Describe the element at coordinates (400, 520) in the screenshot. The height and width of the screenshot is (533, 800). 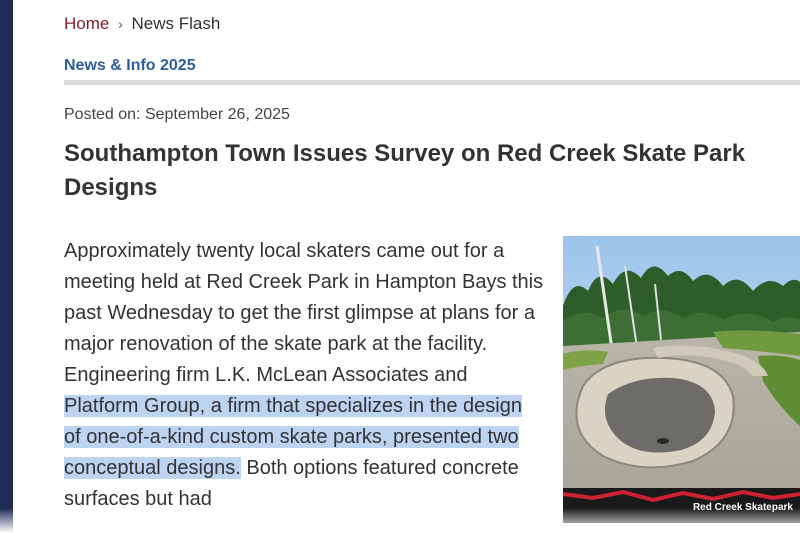
I see `bottom-fade-overlay` at that location.